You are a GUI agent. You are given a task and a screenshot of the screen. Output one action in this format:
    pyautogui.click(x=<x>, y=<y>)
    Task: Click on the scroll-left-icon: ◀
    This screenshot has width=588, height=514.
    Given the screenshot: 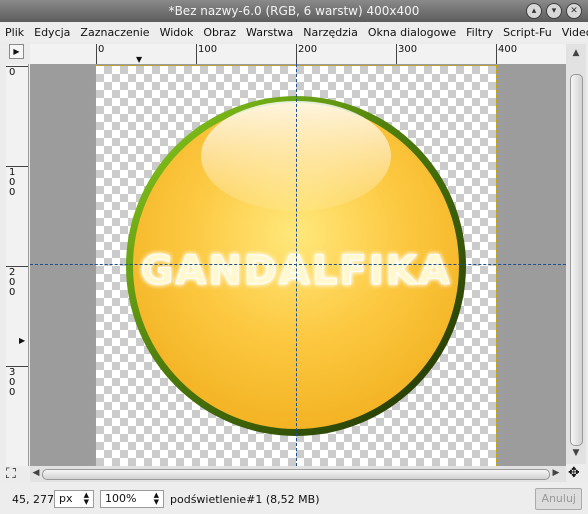 What is the action you would take?
    pyautogui.click(x=36, y=473)
    